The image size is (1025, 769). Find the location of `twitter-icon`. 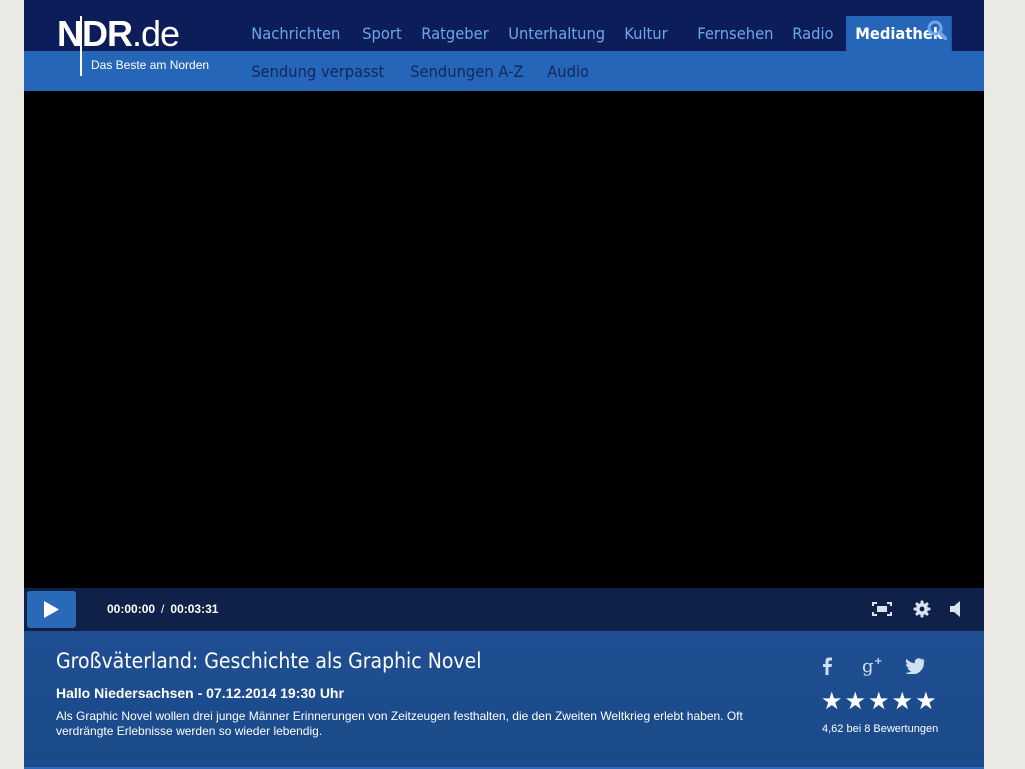

twitter-icon is located at coordinates (915, 668).